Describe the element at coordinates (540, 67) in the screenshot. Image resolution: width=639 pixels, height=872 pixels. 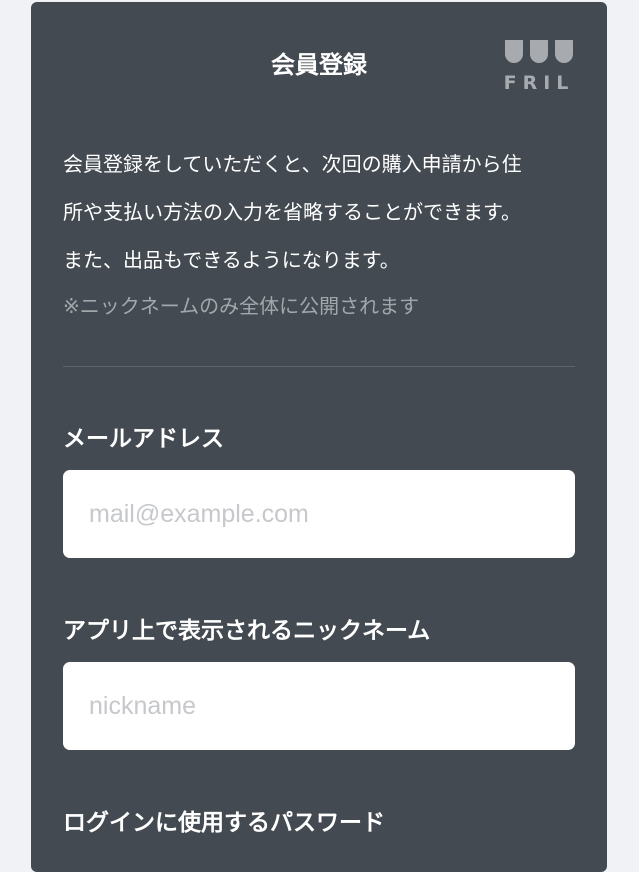
I see `fril-logo: FRIL` at that location.